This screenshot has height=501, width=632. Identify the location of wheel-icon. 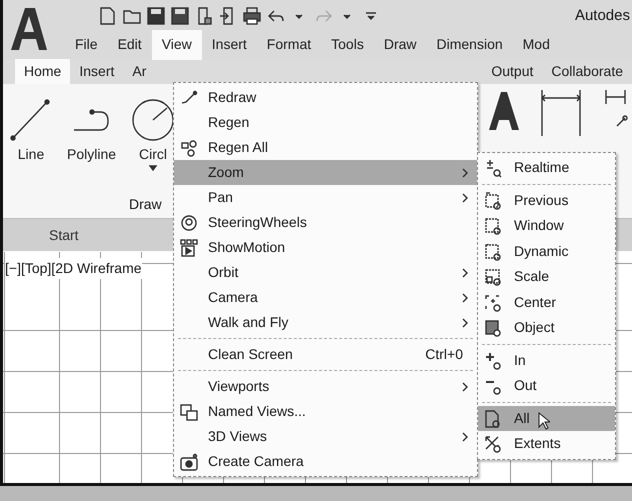
(189, 223).